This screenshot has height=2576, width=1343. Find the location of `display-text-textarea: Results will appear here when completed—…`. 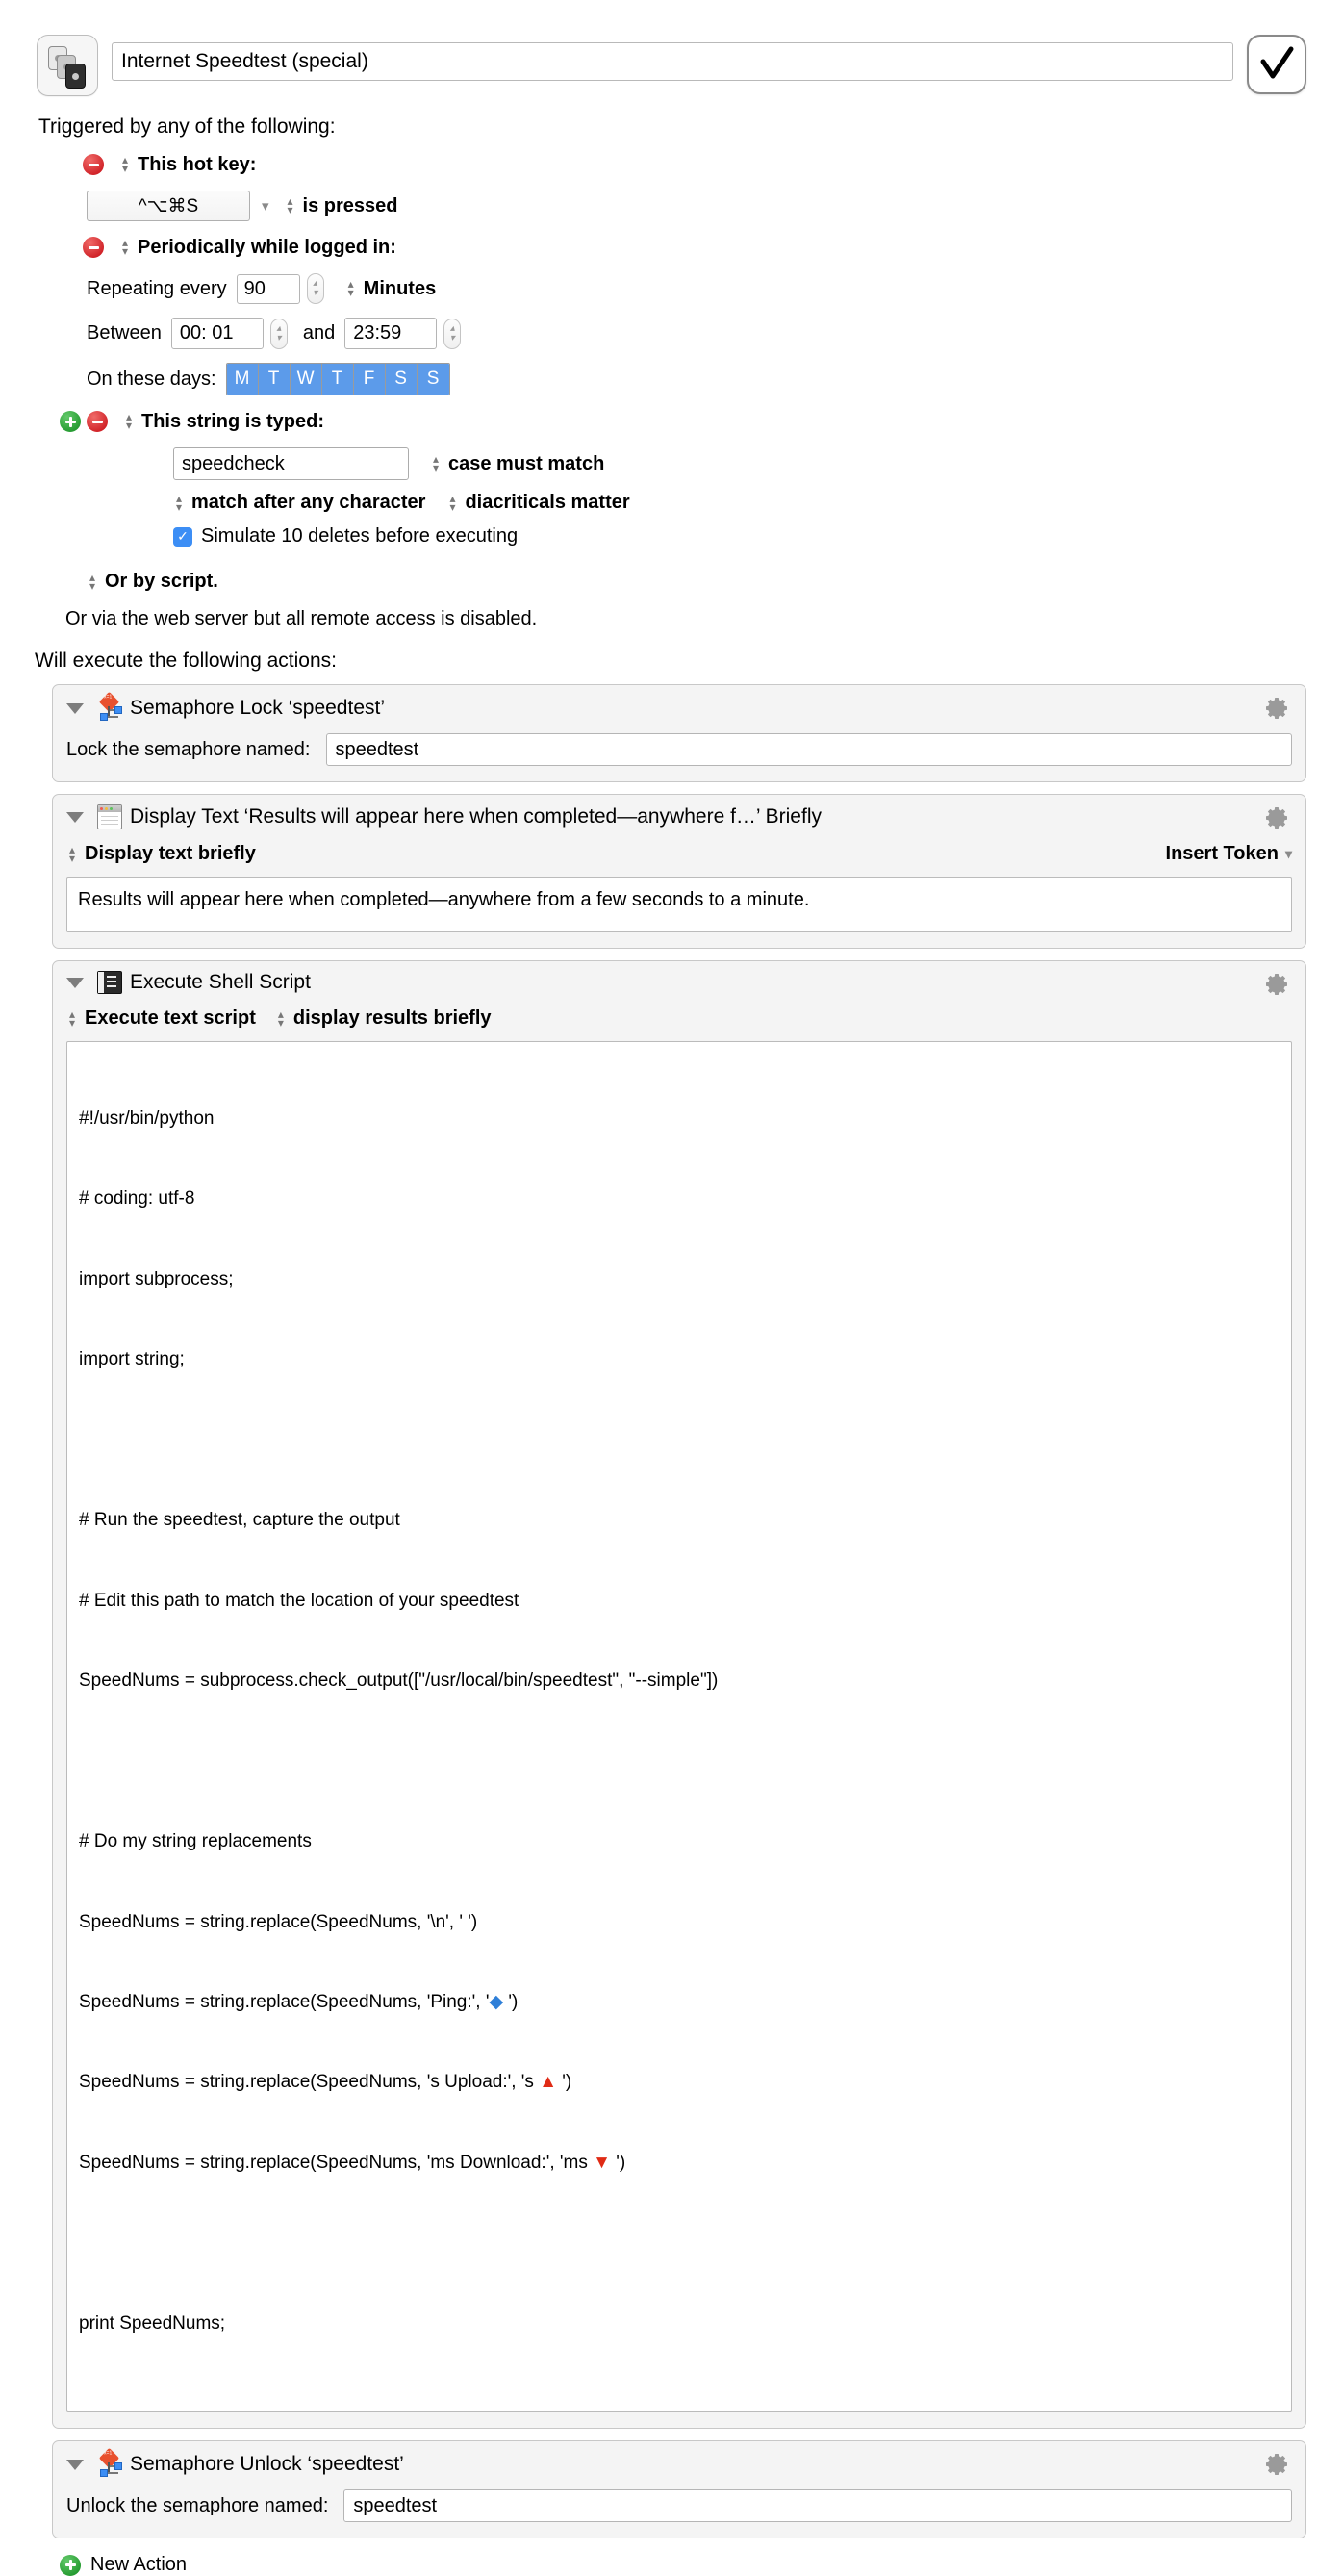

display-text-textarea: Results will appear here when completed—… is located at coordinates (679, 904).